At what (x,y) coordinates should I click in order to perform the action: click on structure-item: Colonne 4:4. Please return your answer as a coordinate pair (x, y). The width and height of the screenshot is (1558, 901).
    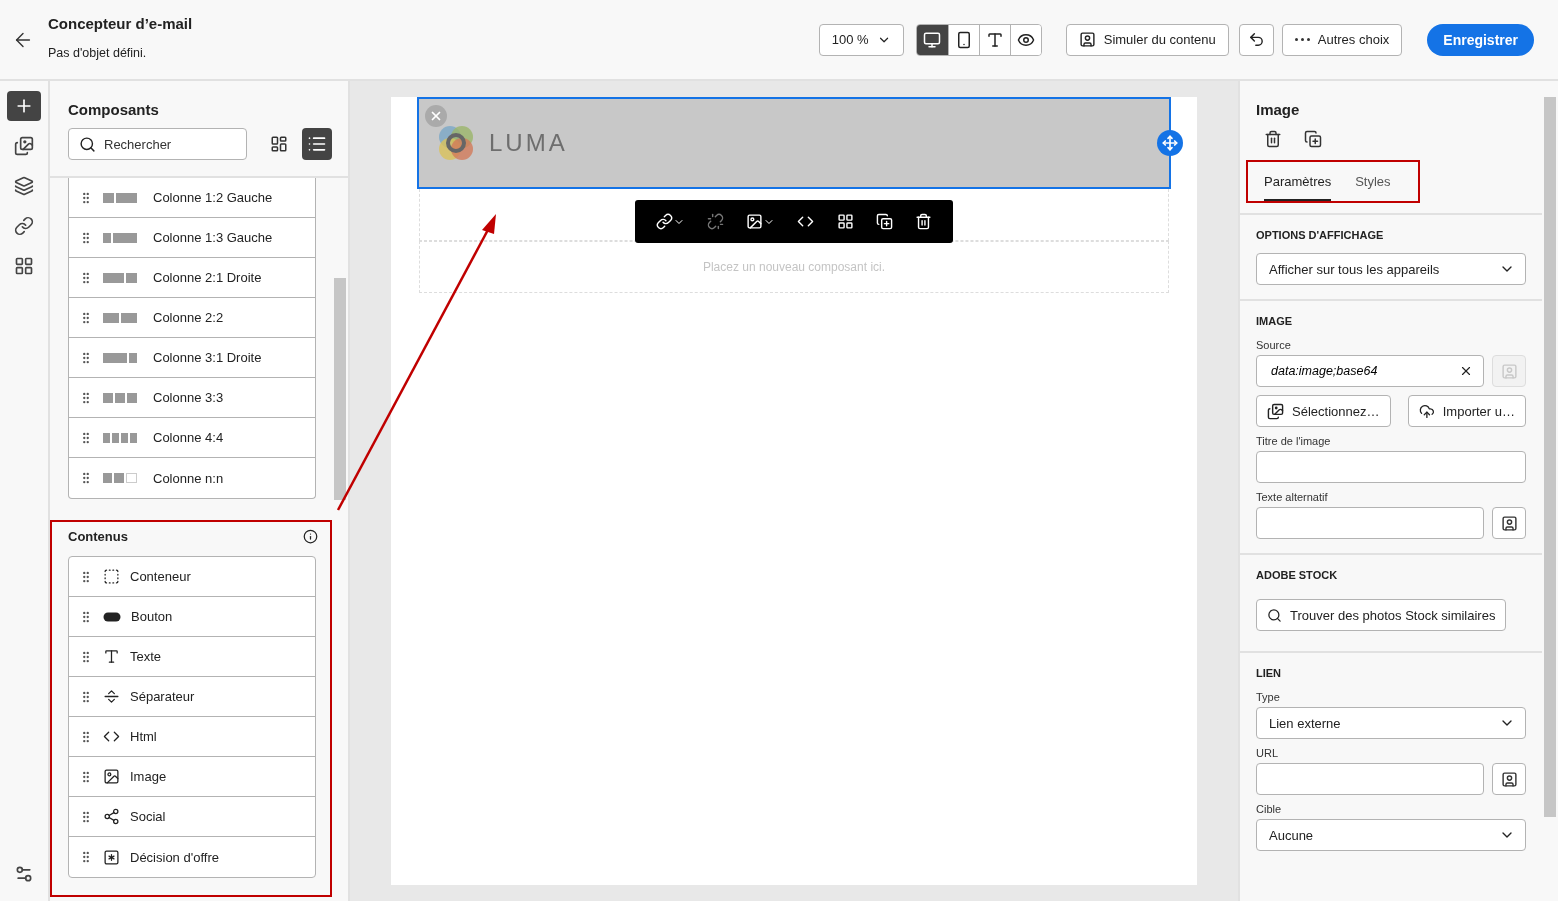
    Looking at the image, I should click on (192, 438).